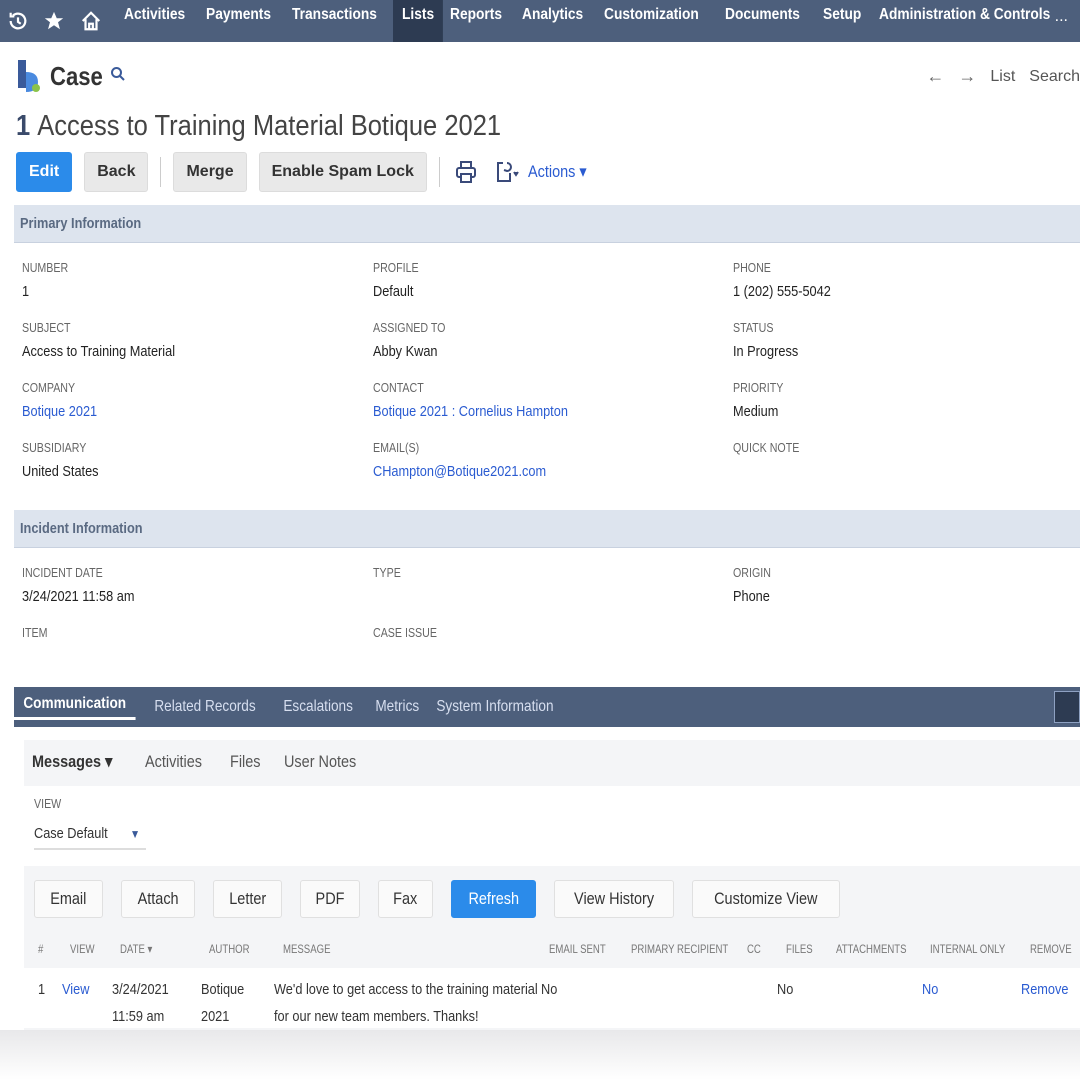 The image size is (1080, 1080). What do you see at coordinates (766, 447) in the screenshot?
I see `quick-note-field: QUICK NOTE` at bounding box center [766, 447].